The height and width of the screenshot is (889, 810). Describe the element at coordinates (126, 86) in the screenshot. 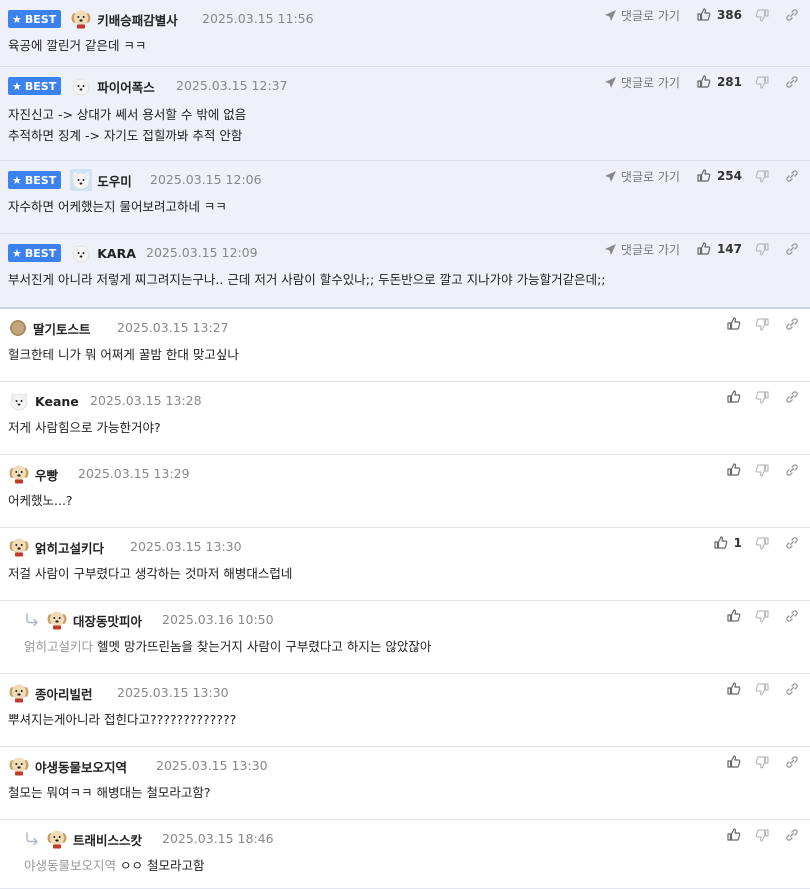

I see `nickname: 파이어폭스` at that location.